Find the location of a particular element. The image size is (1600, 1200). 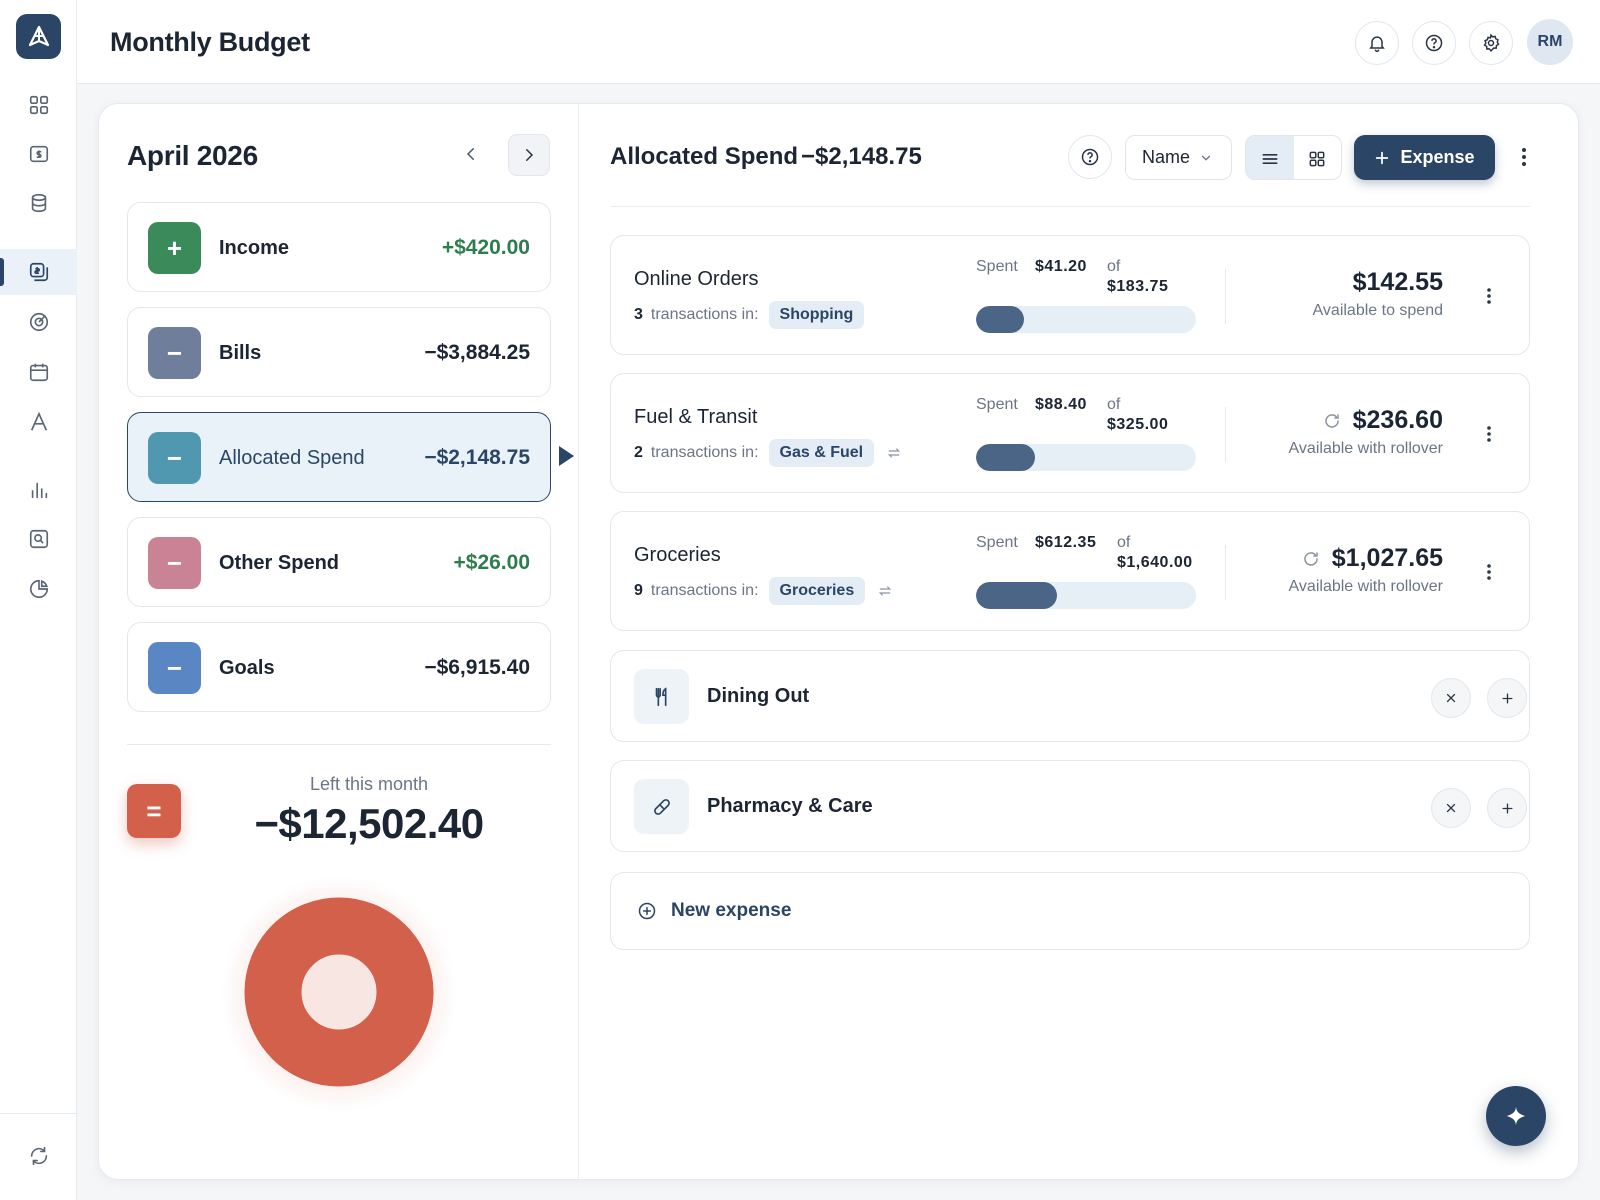

empty-expense-row: Pharmacy & Care is located at coordinates (1070, 806).